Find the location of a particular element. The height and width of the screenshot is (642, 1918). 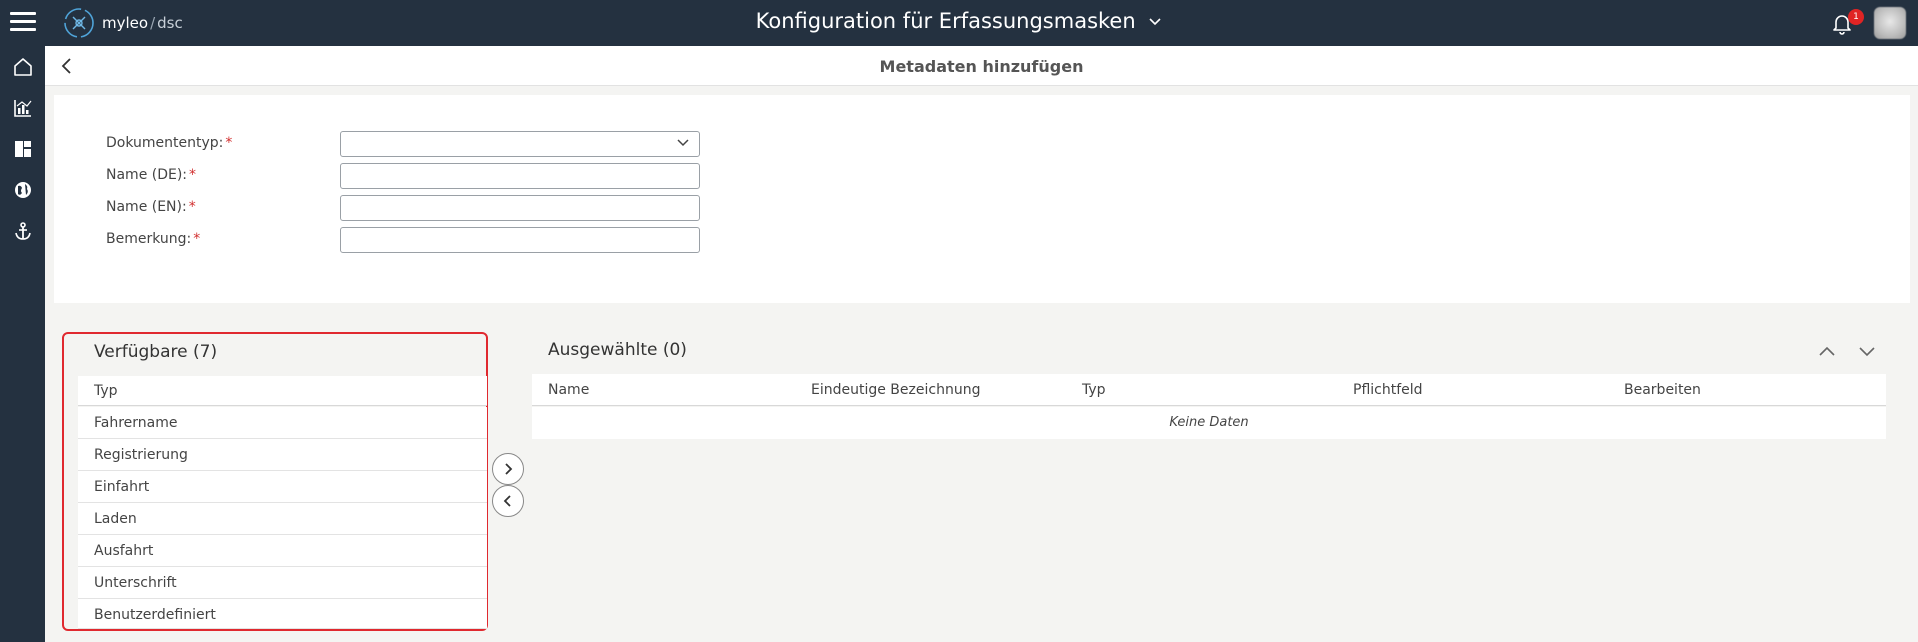

name-en-field is located at coordinates (520, 208).